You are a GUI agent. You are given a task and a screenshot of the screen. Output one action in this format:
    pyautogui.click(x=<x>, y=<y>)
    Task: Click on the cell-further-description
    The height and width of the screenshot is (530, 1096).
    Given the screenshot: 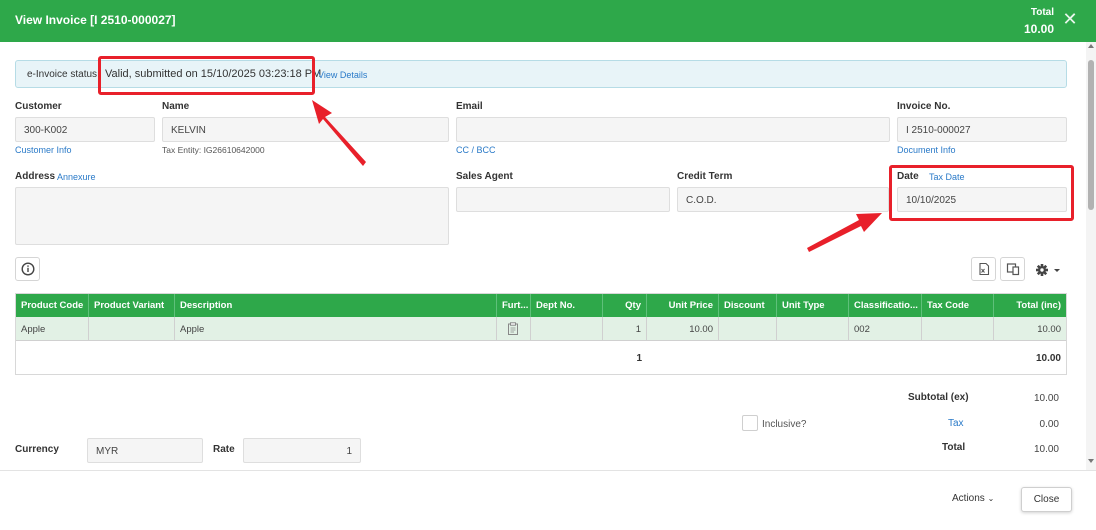 What is the action you would take?
    pyautogui.click(x=514, y=329)
    